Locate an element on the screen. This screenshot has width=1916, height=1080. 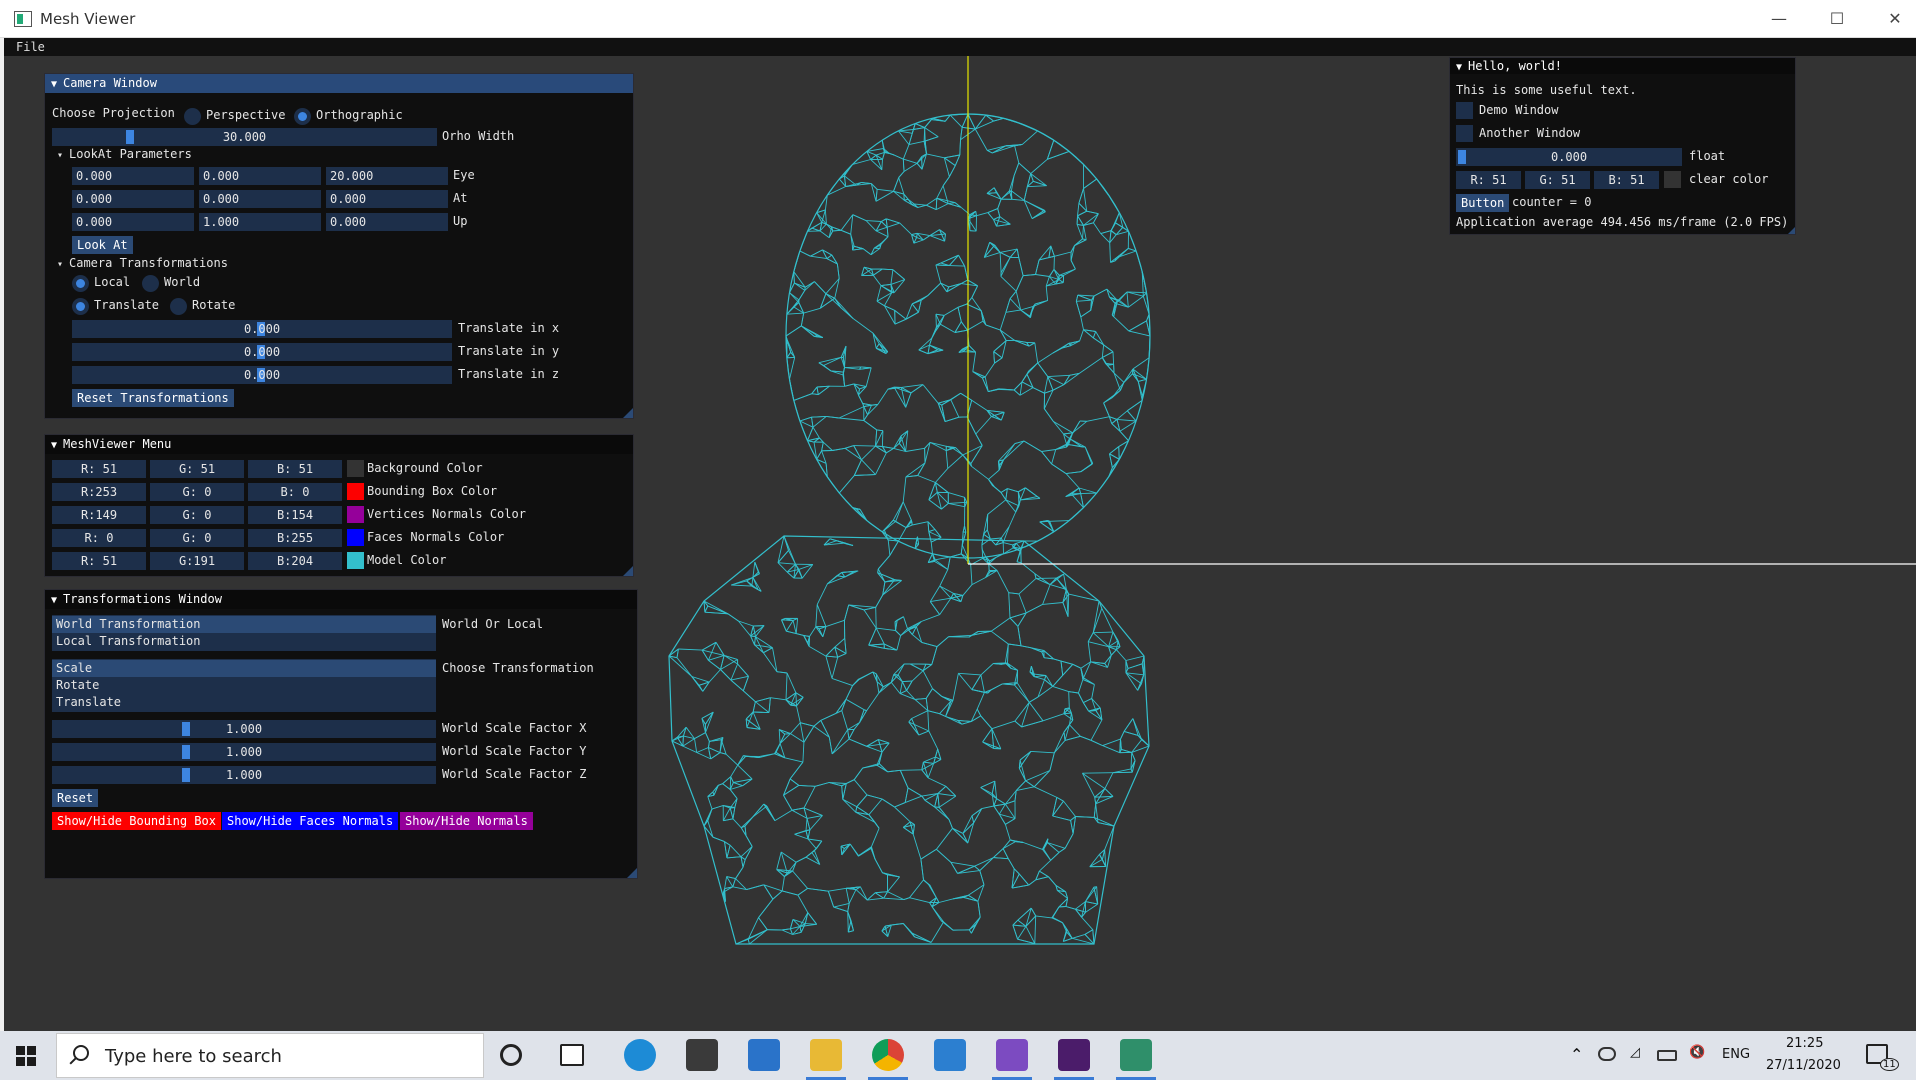
maximize-button: ☐ is located at coordinates (1837, 19).